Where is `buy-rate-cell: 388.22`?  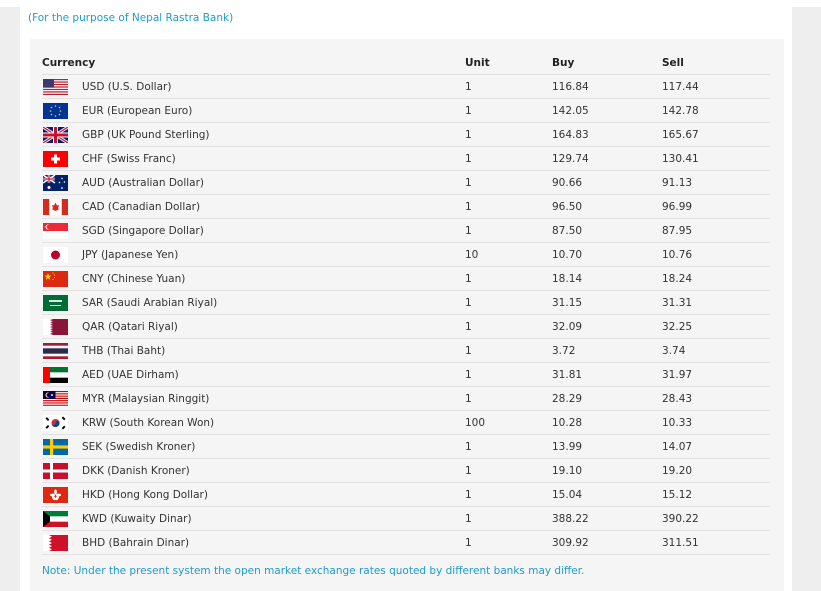
buy-rate-cell: 388.22 is located at coordinates (607, 518).